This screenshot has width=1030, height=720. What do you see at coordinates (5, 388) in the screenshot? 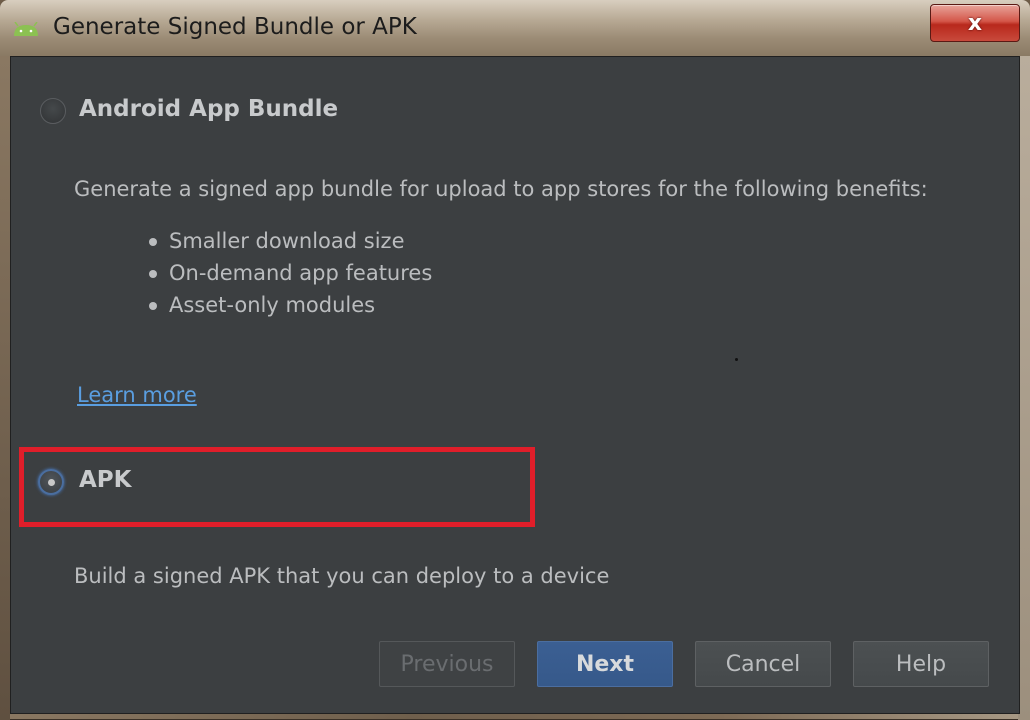
I see `window-frame-left` at bounding box center [5, 388].